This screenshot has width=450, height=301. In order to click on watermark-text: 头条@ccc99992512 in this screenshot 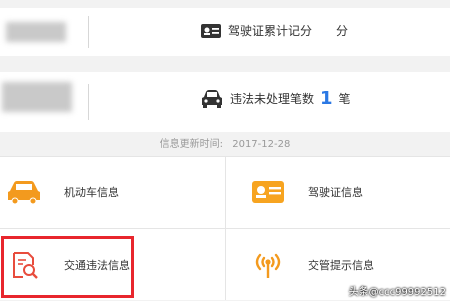, I will do `click(397, 292)`.